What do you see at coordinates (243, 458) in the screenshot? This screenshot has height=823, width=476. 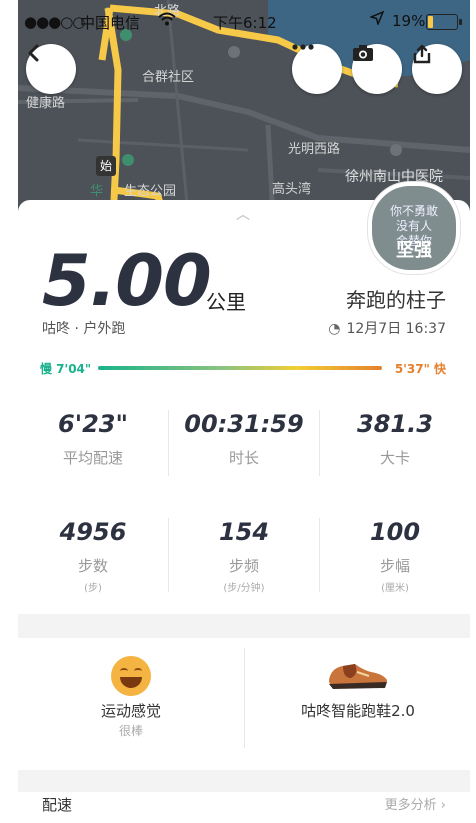 I see `stat-label: 时长` at bounding box center [243, 458].